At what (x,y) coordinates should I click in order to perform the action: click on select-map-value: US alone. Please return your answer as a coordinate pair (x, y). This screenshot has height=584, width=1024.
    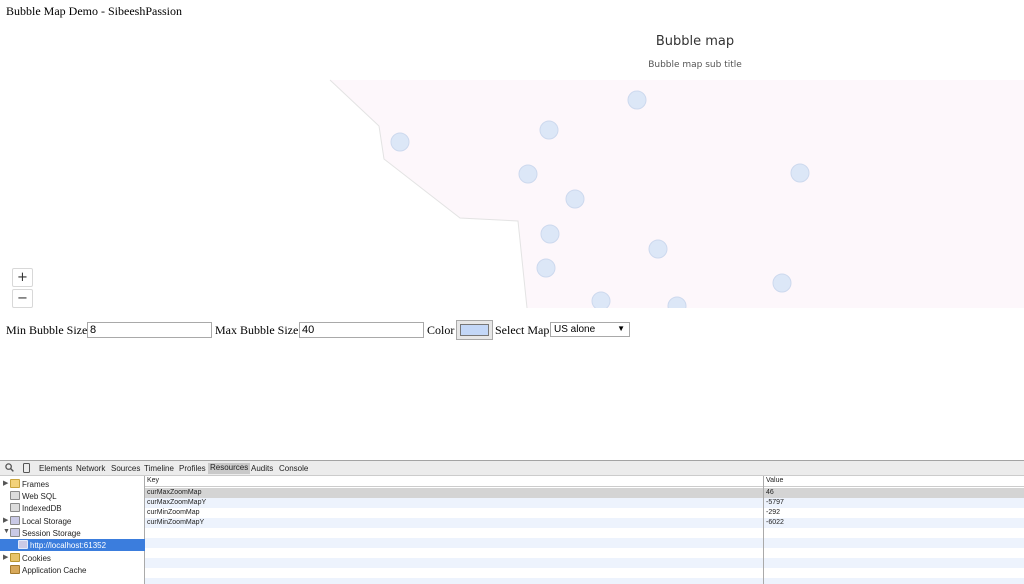
    Looking at the image, I should click on (575, 329).